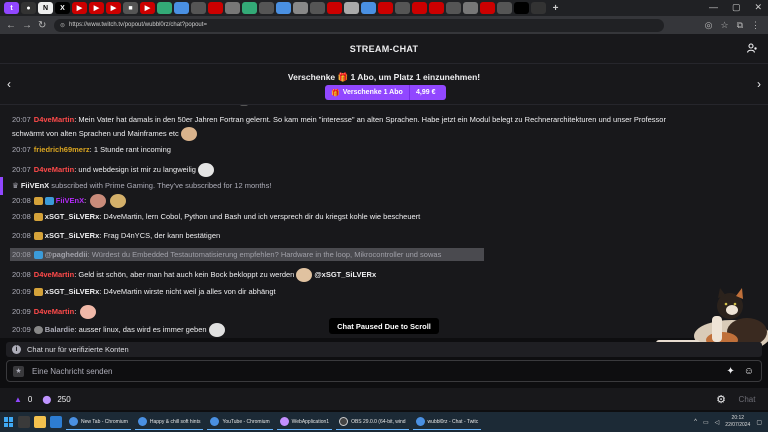 This screenshot has height=432, width=768. What do you see at coordinates (9, 422) in the screenshot?
I see `windows-start-icon` at bounding box center [9, 422].